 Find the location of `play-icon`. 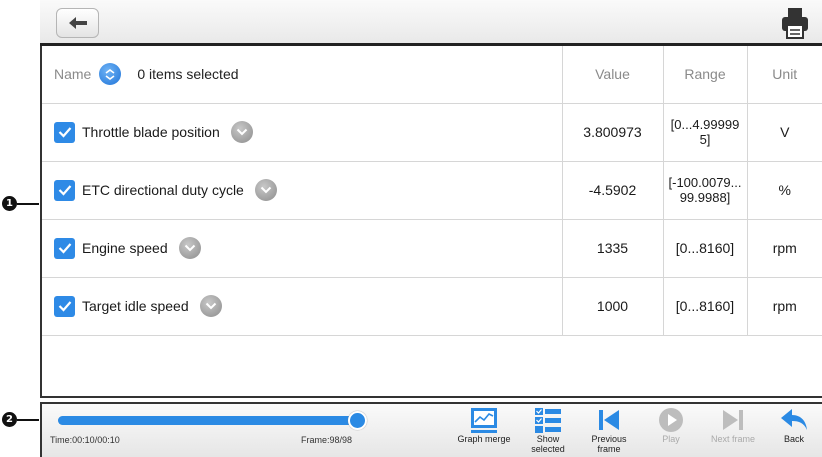

play-icon is located at coordinates (671, 420).